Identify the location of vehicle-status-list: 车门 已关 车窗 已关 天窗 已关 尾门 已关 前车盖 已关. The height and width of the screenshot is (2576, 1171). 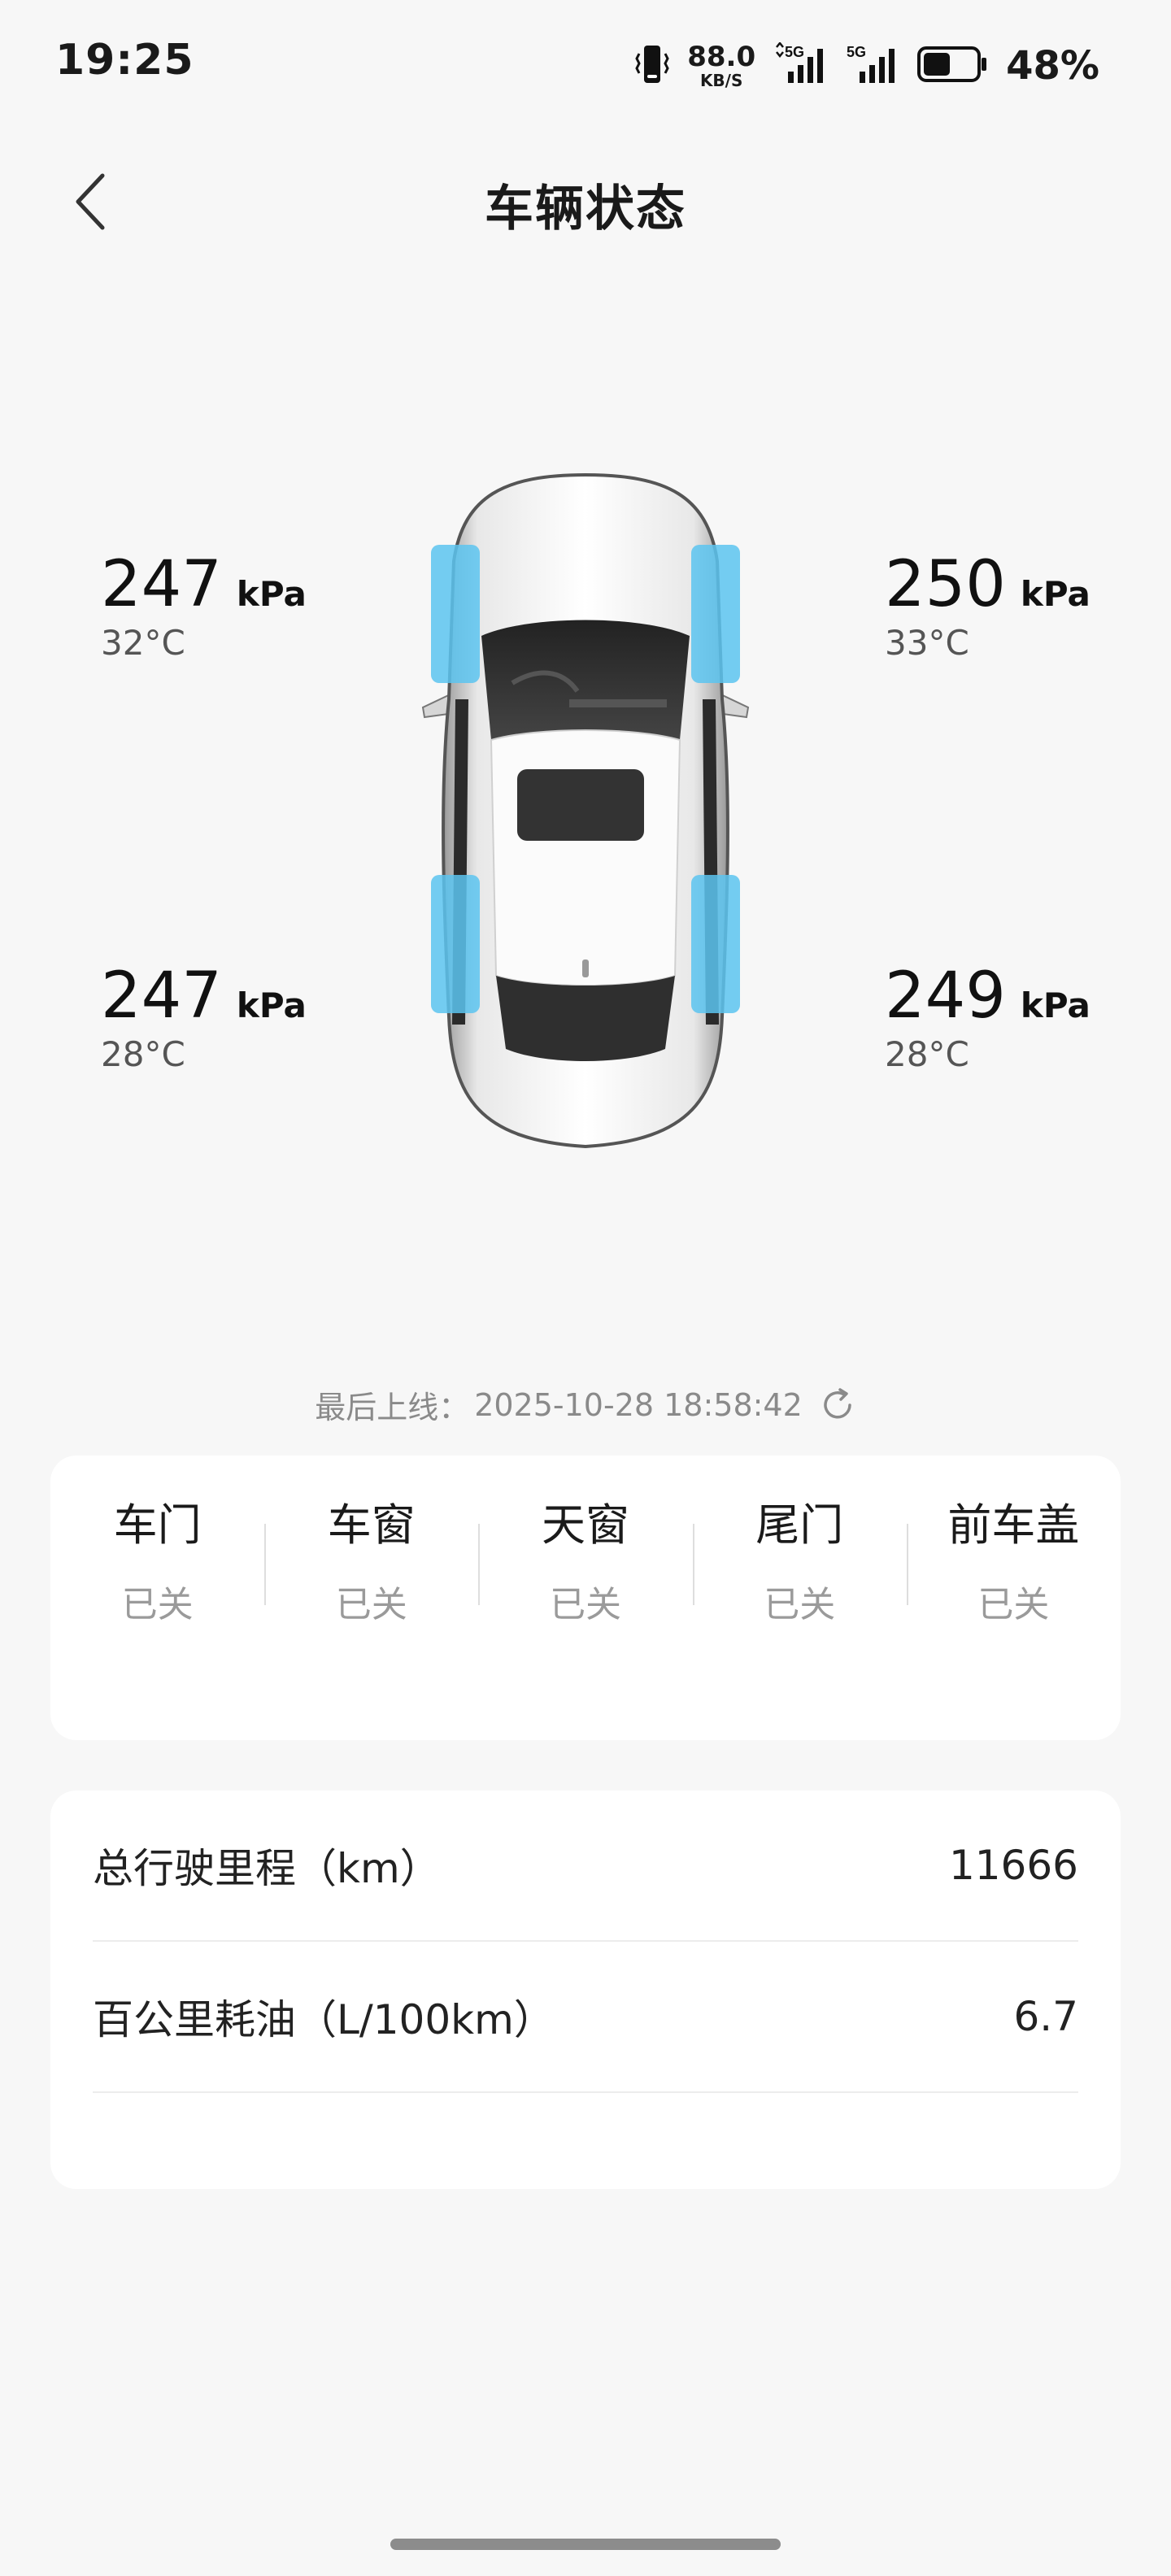
(585, 1542).